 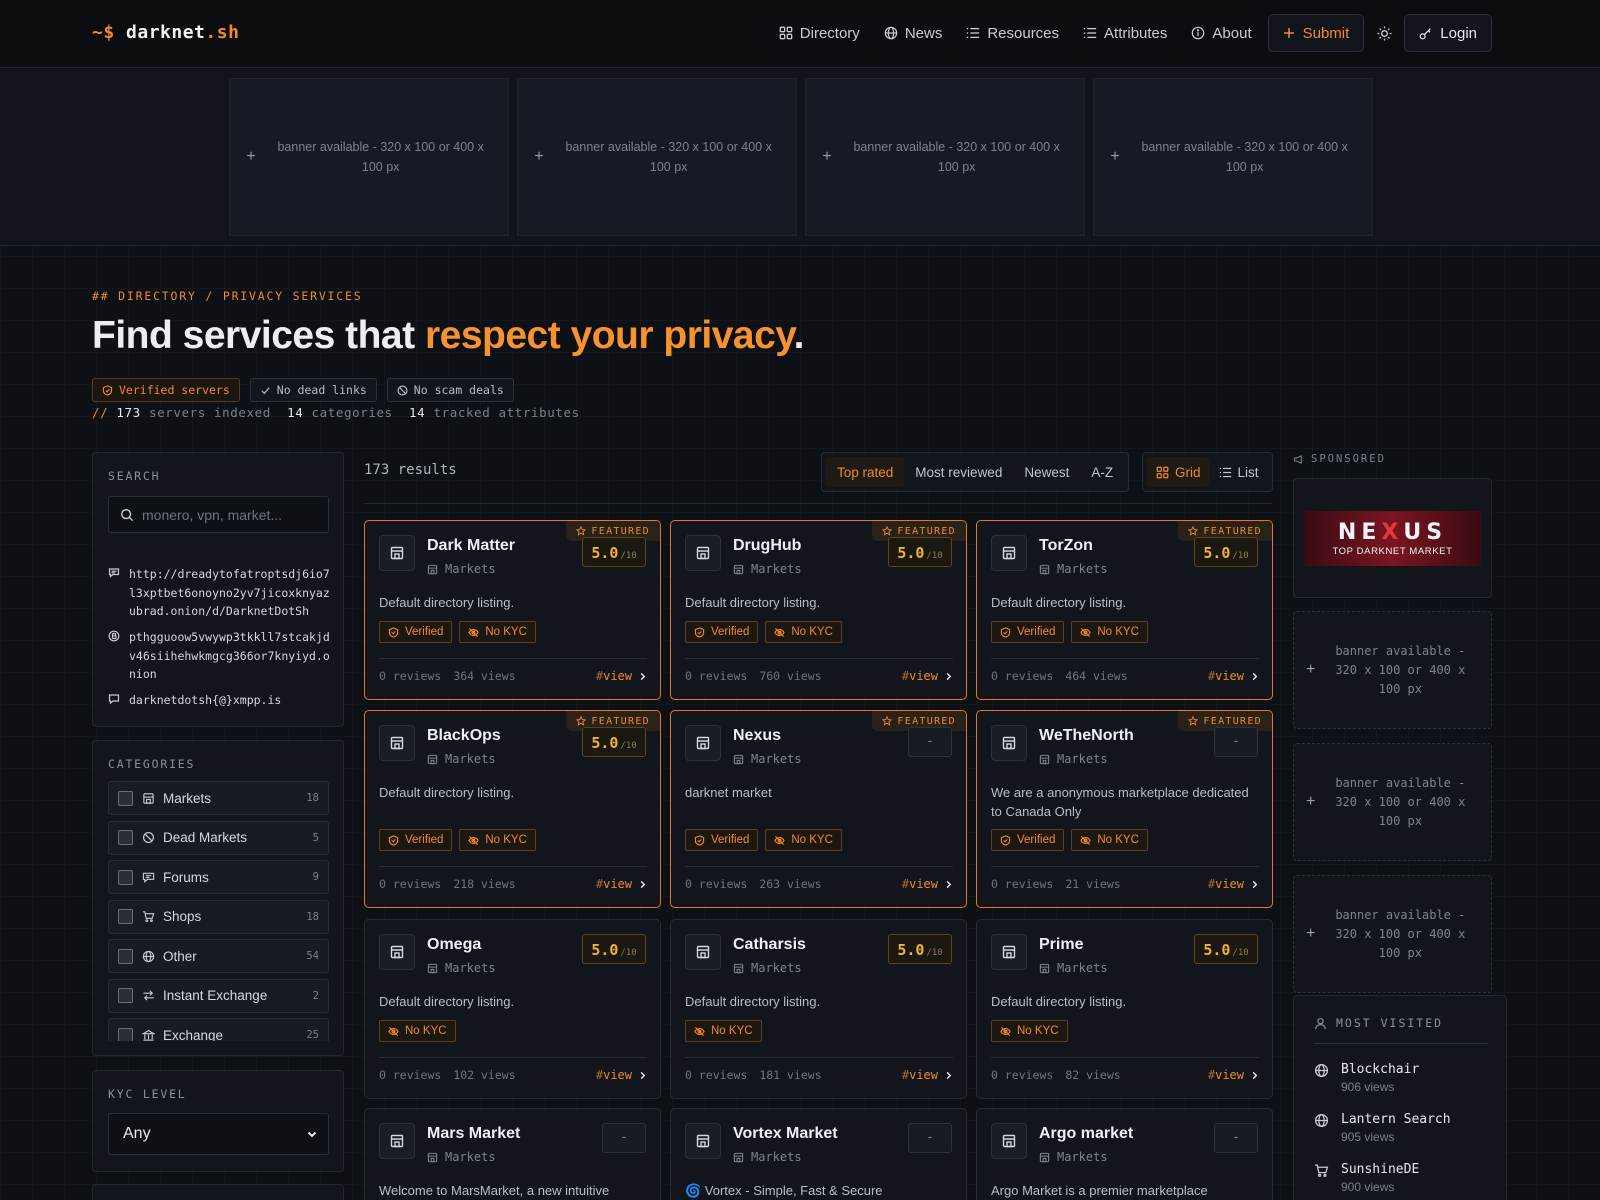 What do you see at coordinates (763, 840) in the screenshot?
I see `listing-tags: Verified No KYC` at bounding box center [763, 840].